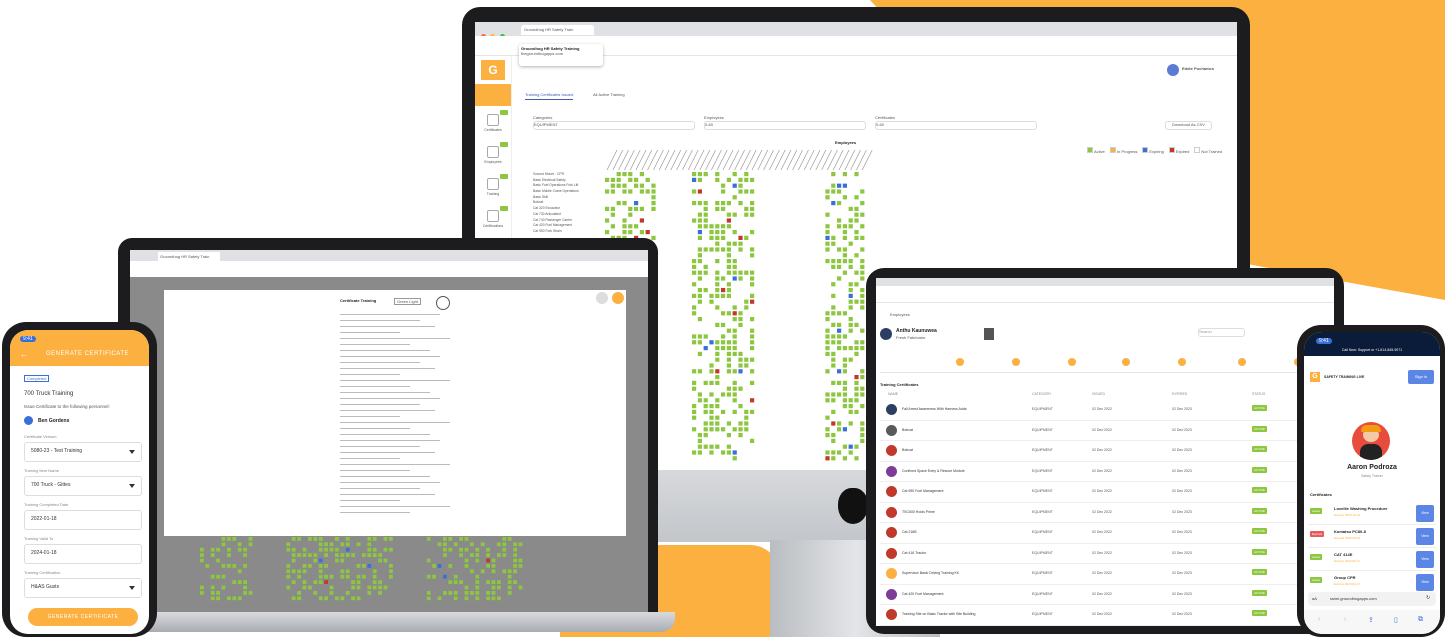 The width and height of the screenshot is (1445, 637). Describe the element at coordinates (1372, 350) in the screenshot. I see `call-banner: Call Now: Support or +1-614-845-9071` at that location.